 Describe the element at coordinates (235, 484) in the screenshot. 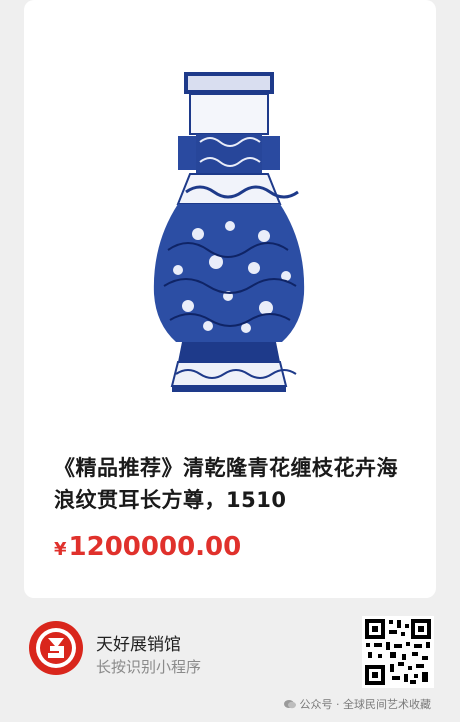

I see `product-title: 《精品推荐》清乾隆青花缠枝花卉海浪纹贯耳长方尊，1510` at that location.